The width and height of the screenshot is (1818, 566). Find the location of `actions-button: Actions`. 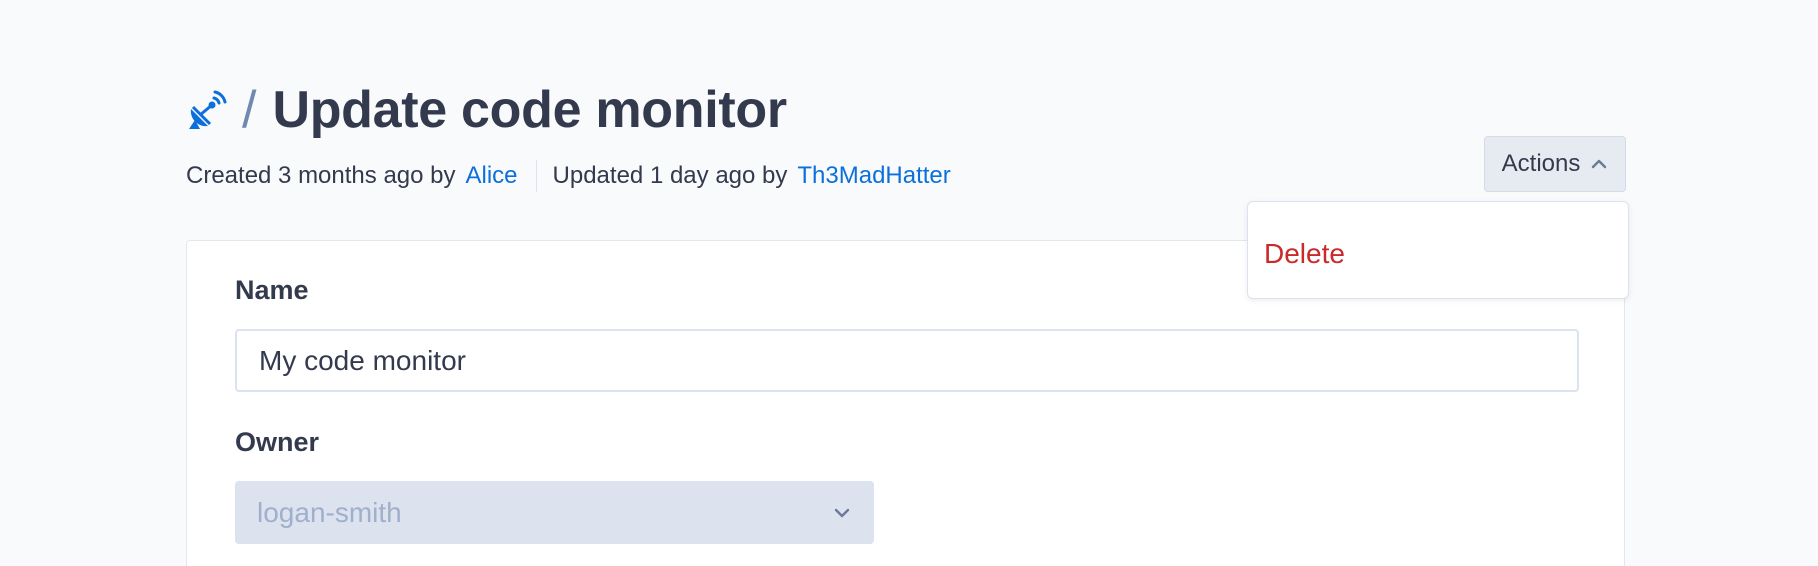

actions-button: Actions is located at coordinates (1555, 164).